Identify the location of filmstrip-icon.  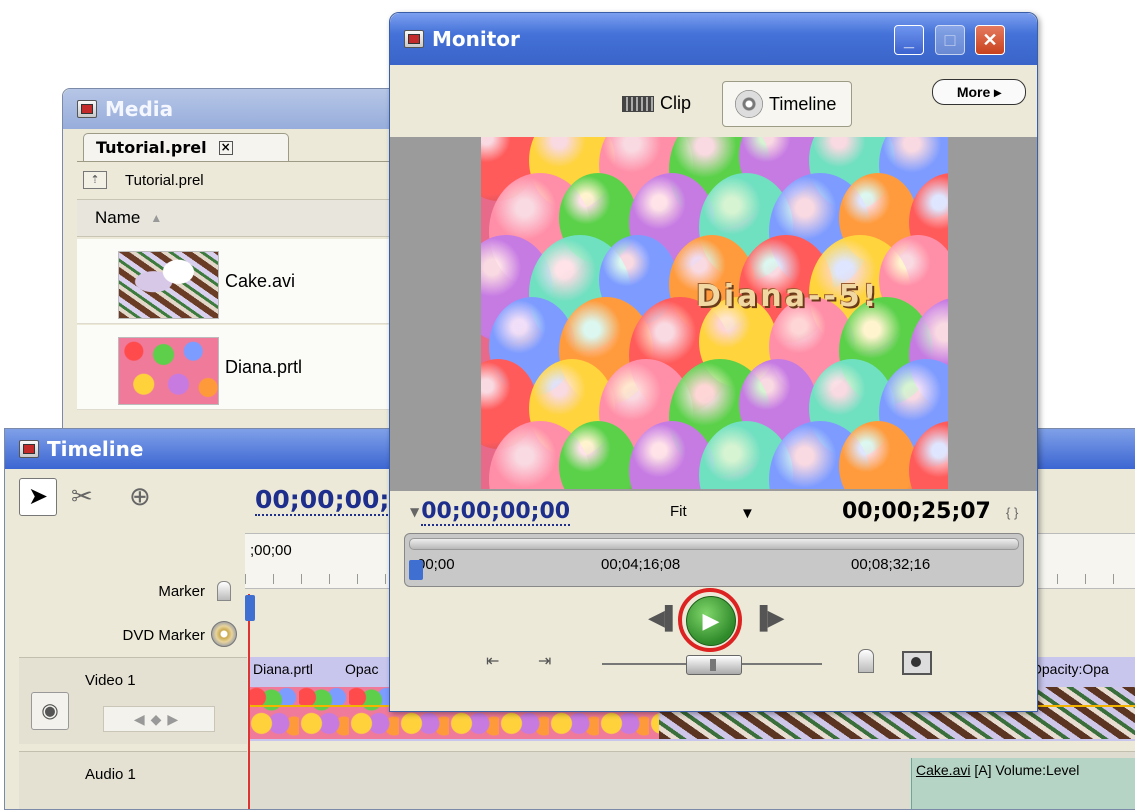
(638, 103).